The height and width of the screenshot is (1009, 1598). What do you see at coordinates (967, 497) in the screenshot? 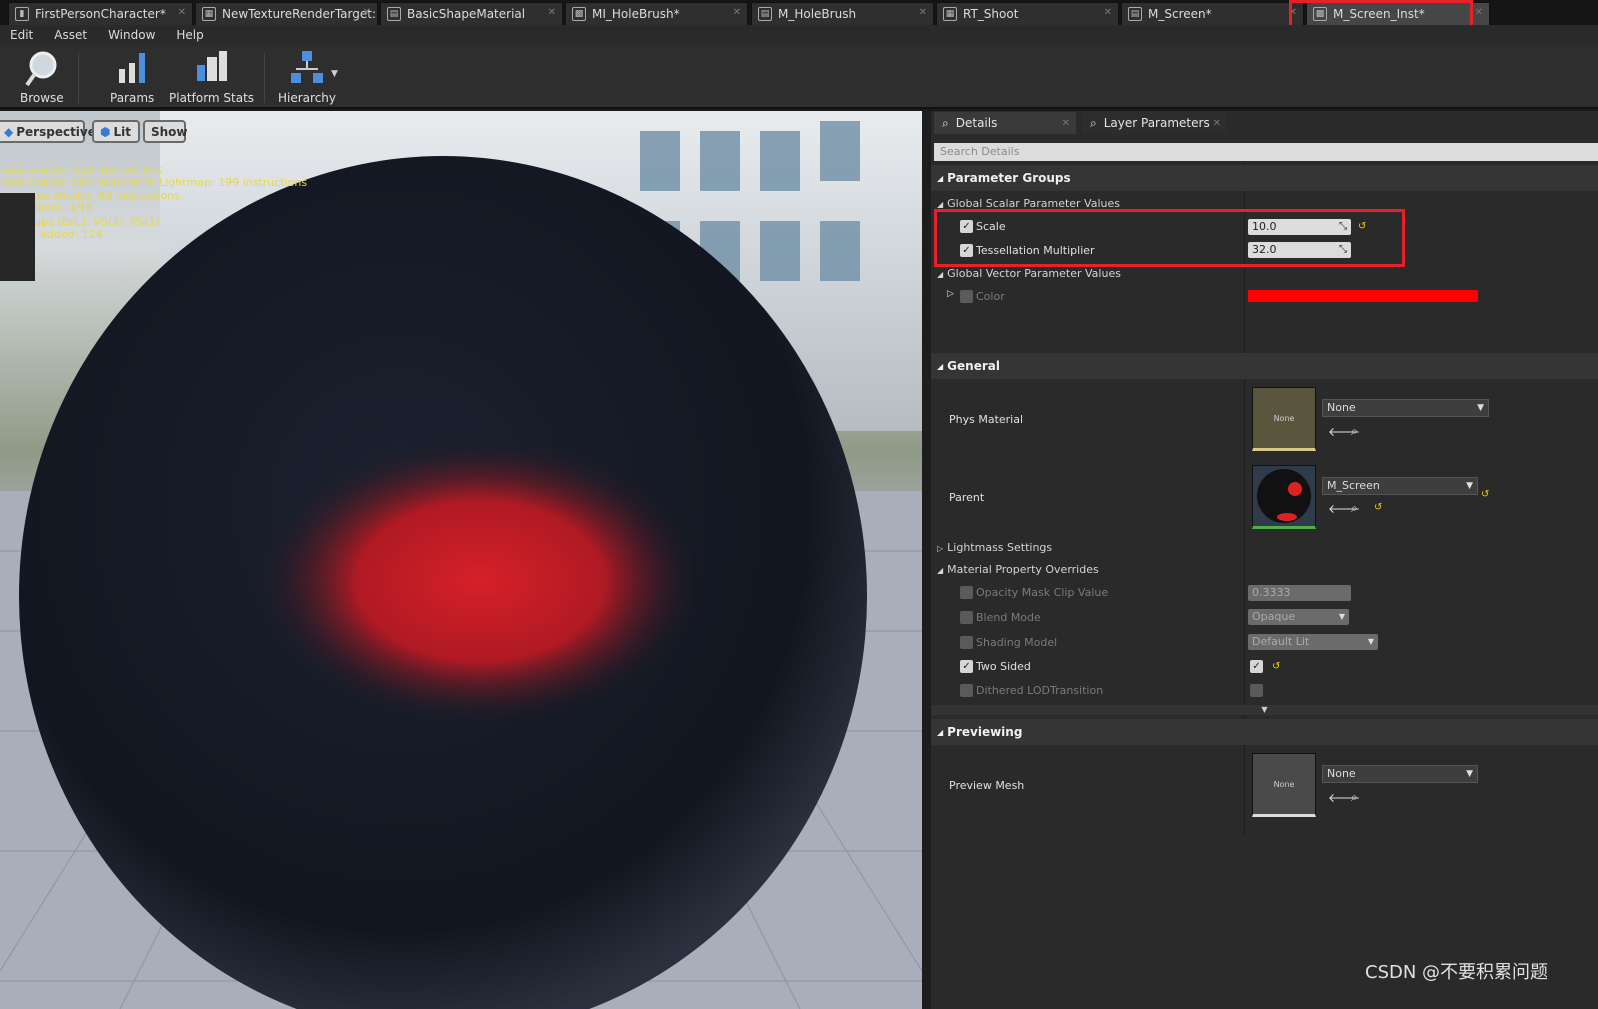
I see `parent-label: Parent` at bounding box center [967, 497].